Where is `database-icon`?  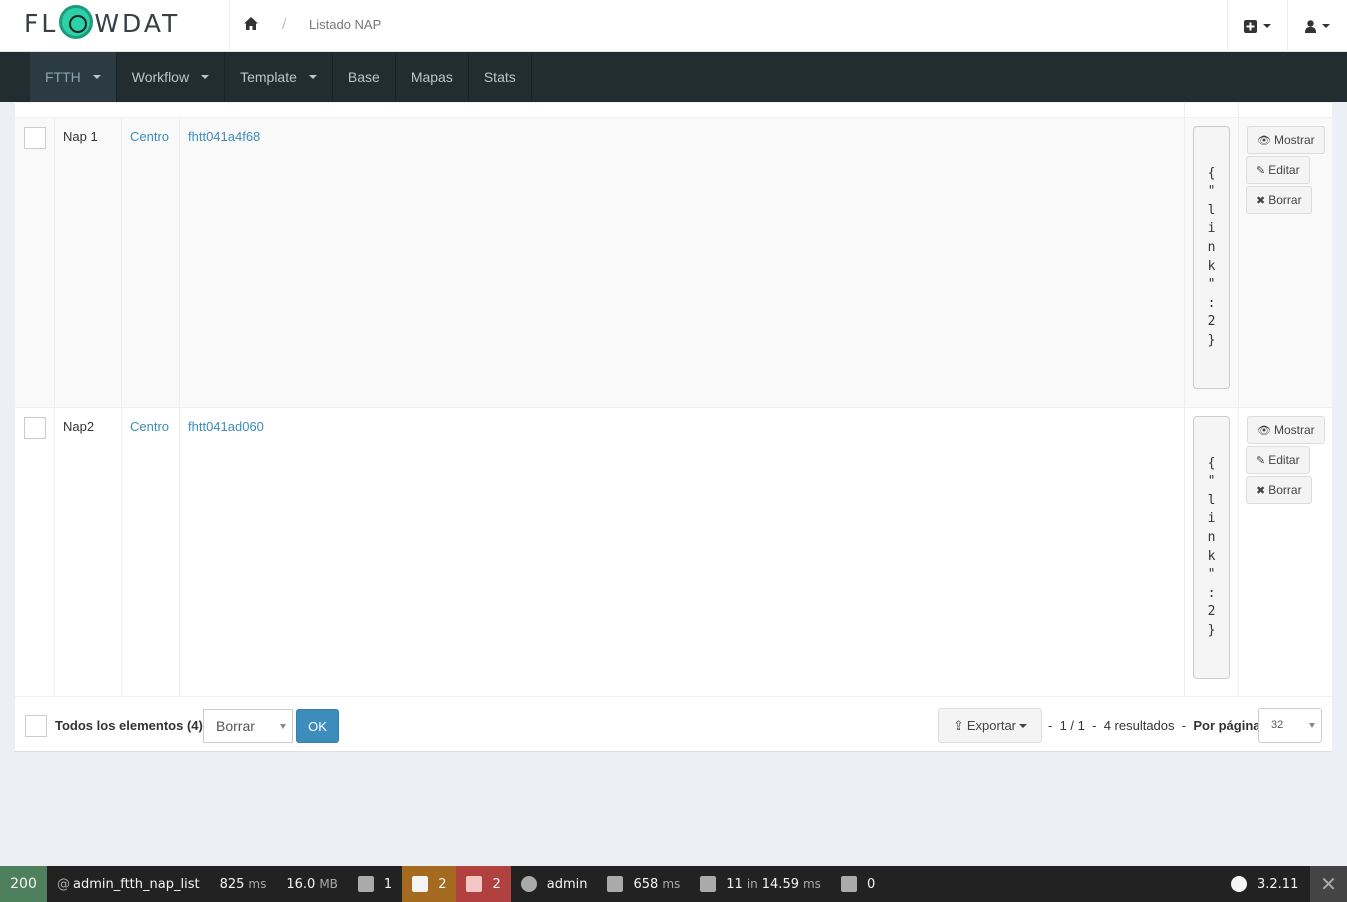
database-icon is located at coordinates (708, 884).